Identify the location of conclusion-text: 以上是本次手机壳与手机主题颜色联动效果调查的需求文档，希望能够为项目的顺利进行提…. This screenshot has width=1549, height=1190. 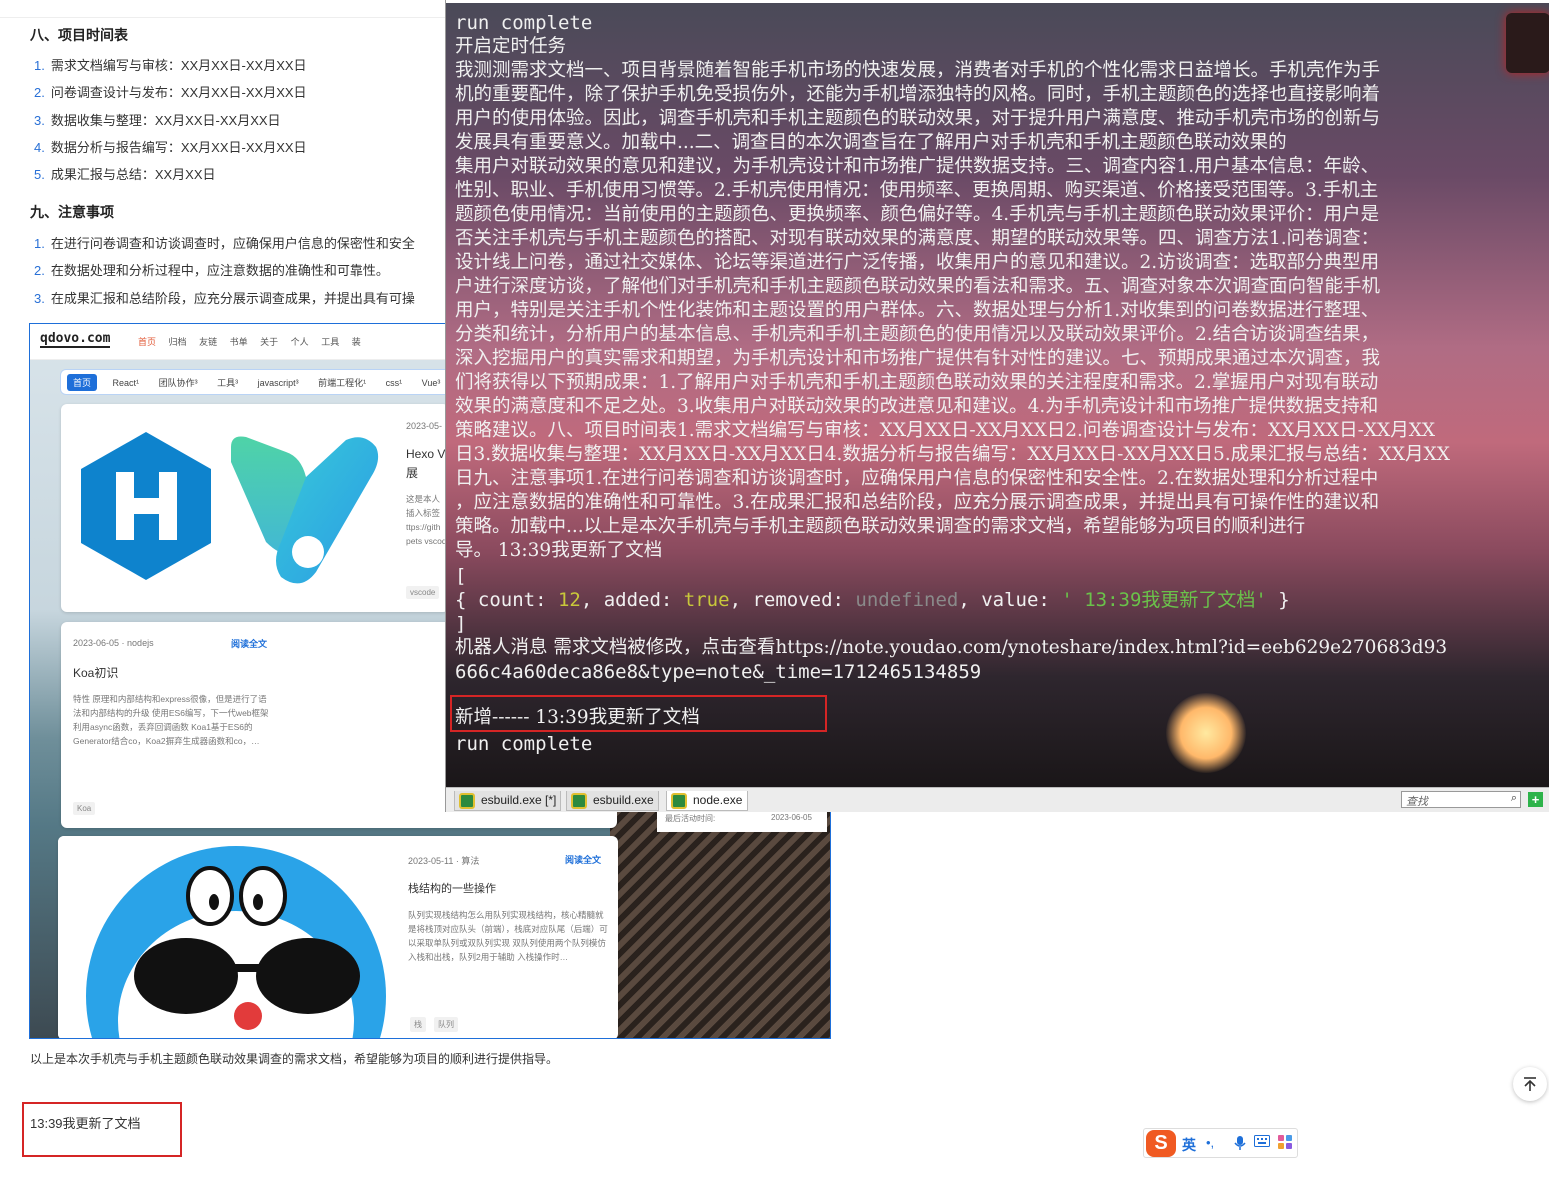
(294, 1059).